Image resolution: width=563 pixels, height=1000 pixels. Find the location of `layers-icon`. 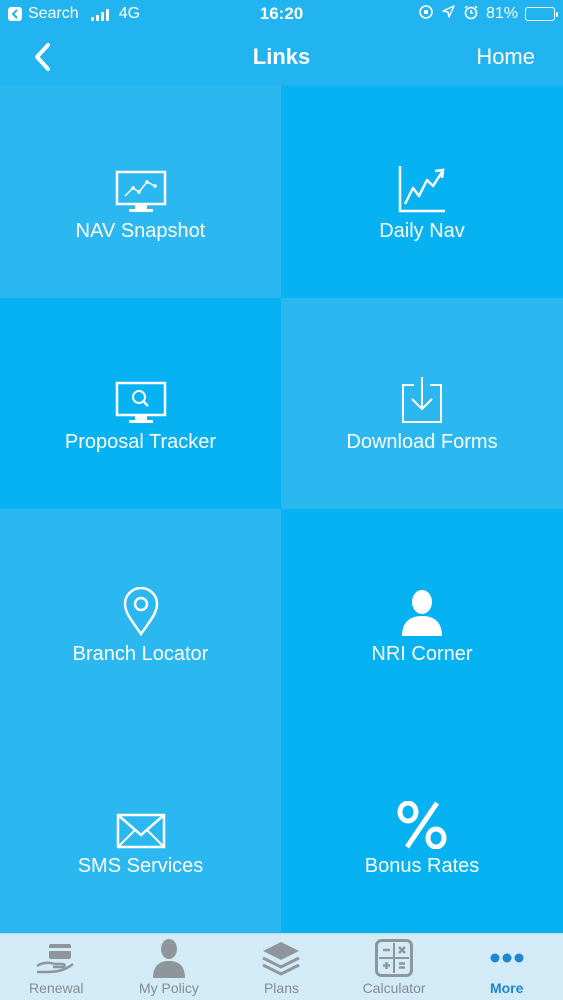

layers-icon is located at coordinates (281, 959).